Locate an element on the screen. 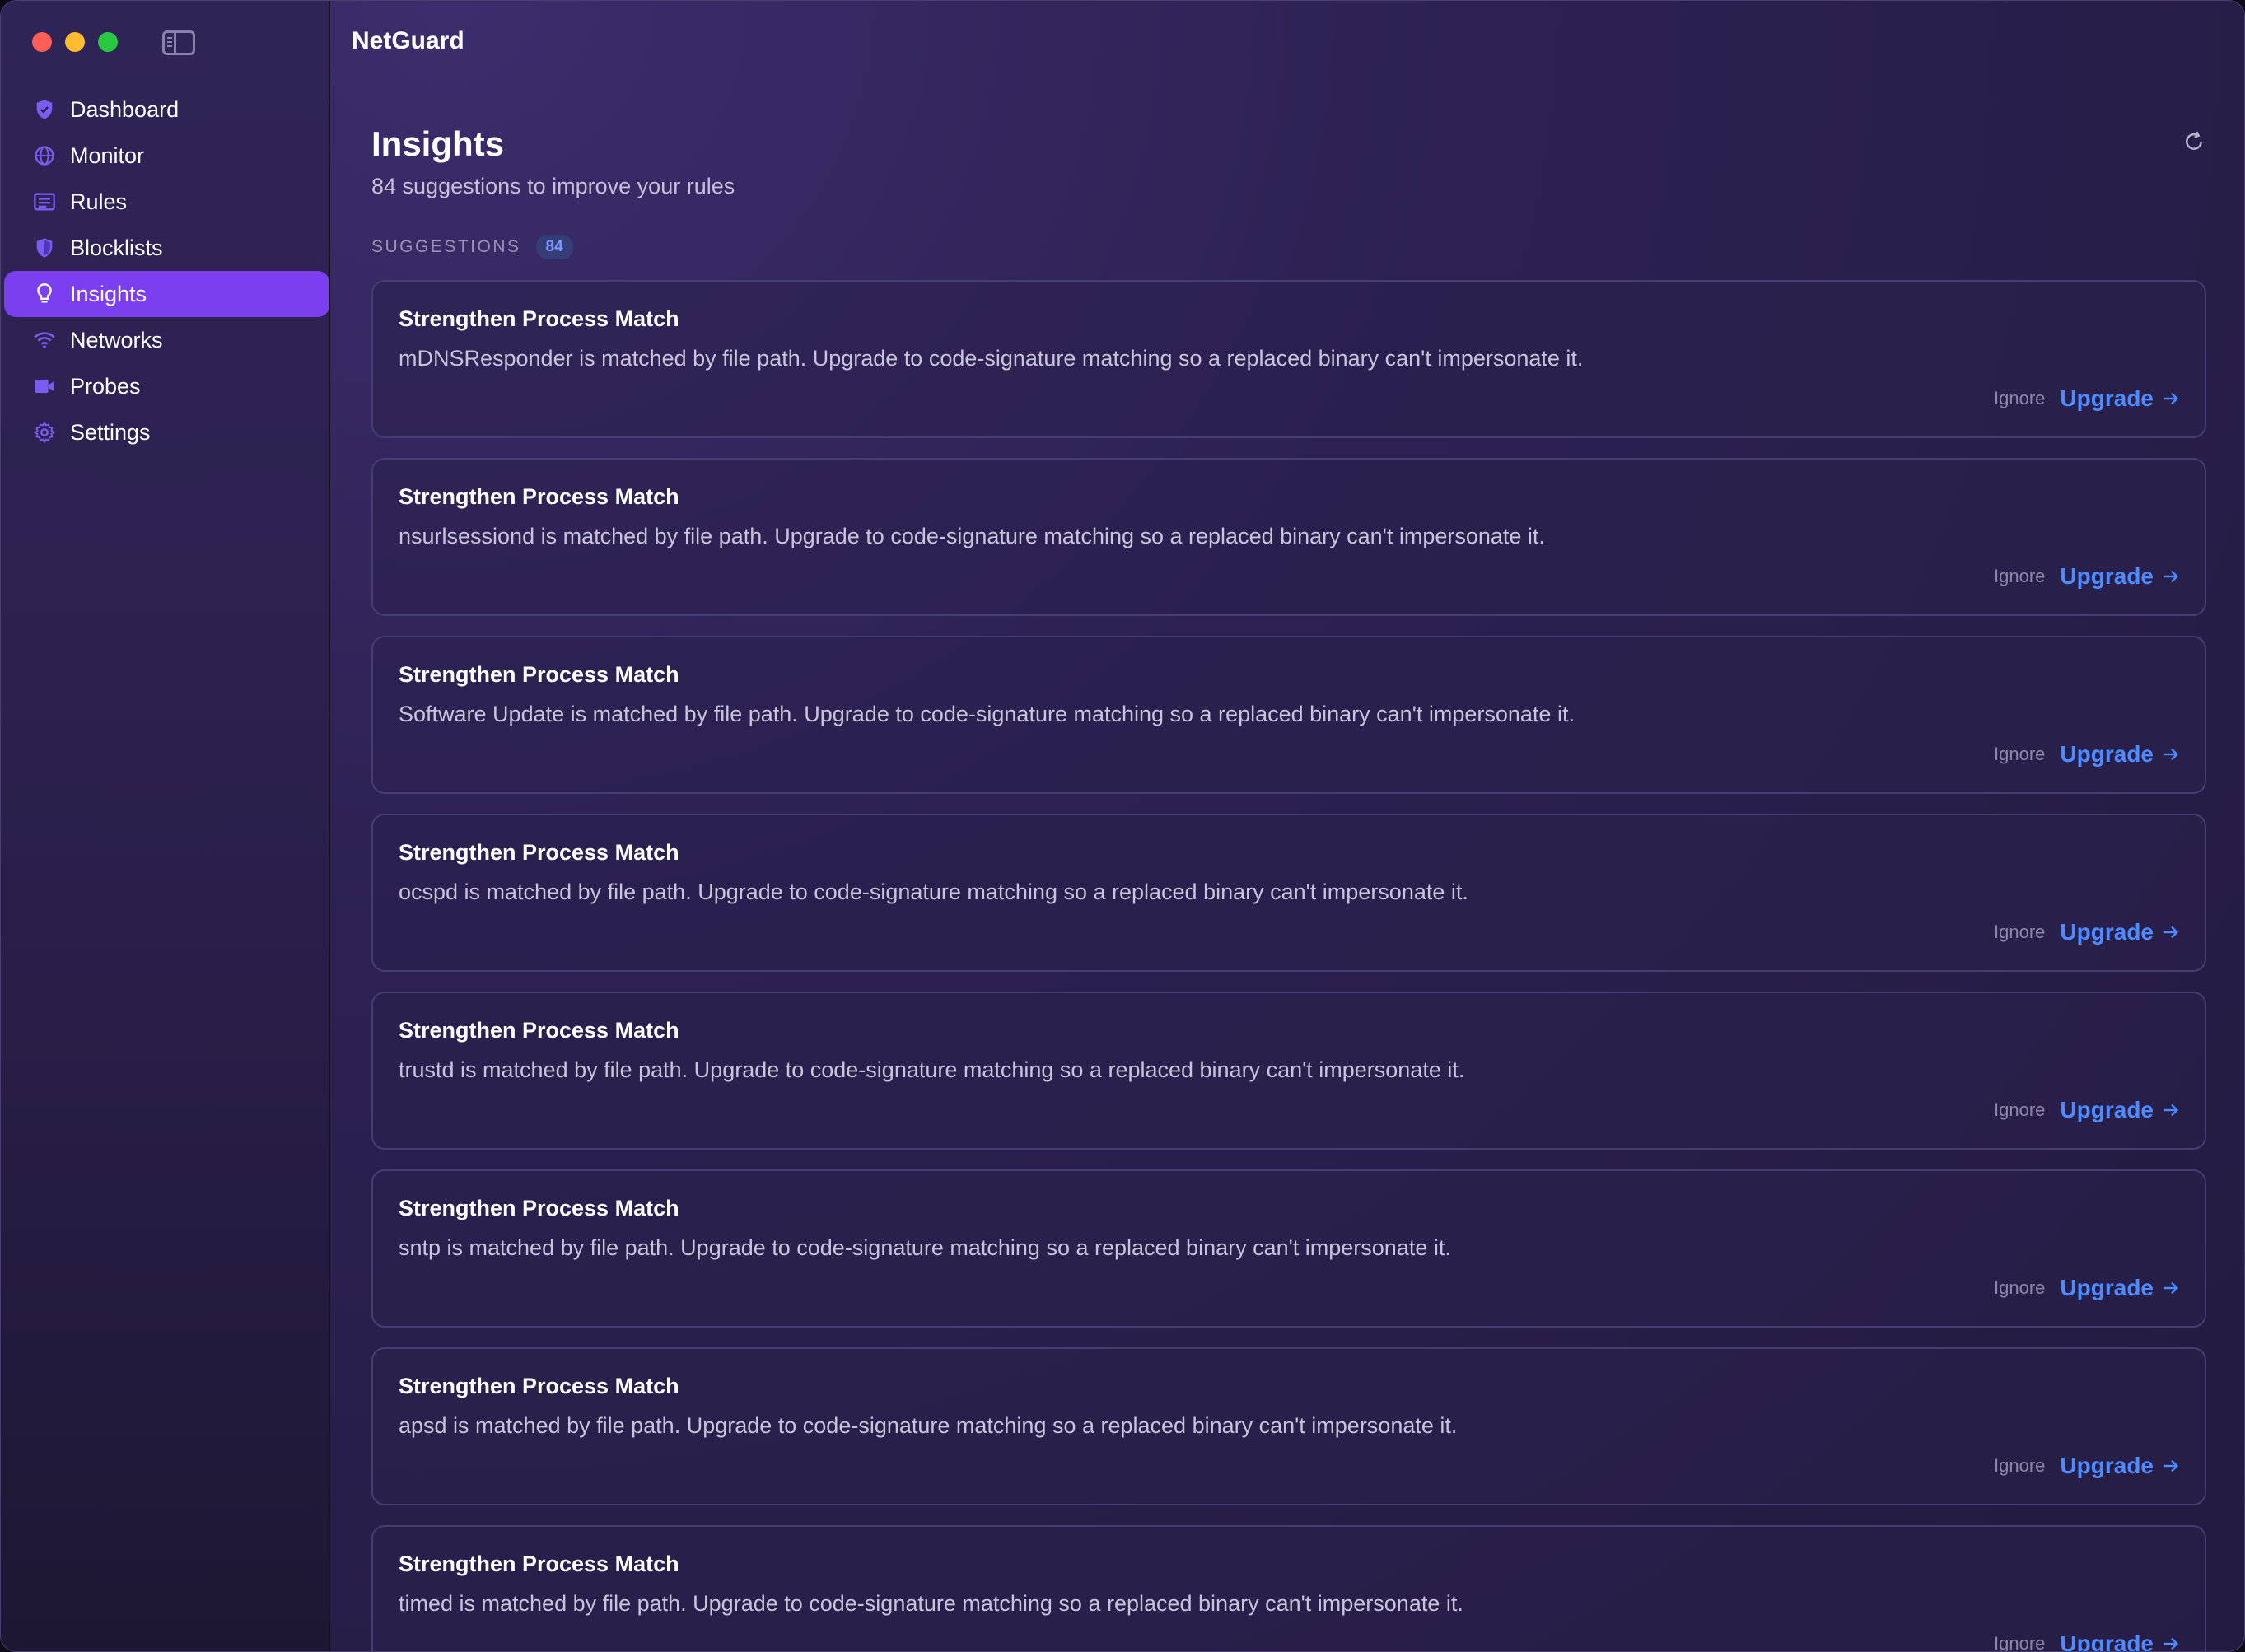 The image size is (2245, 1652). sidebar-item-dashboard: Dashboard is located at coordinates (166, 109).